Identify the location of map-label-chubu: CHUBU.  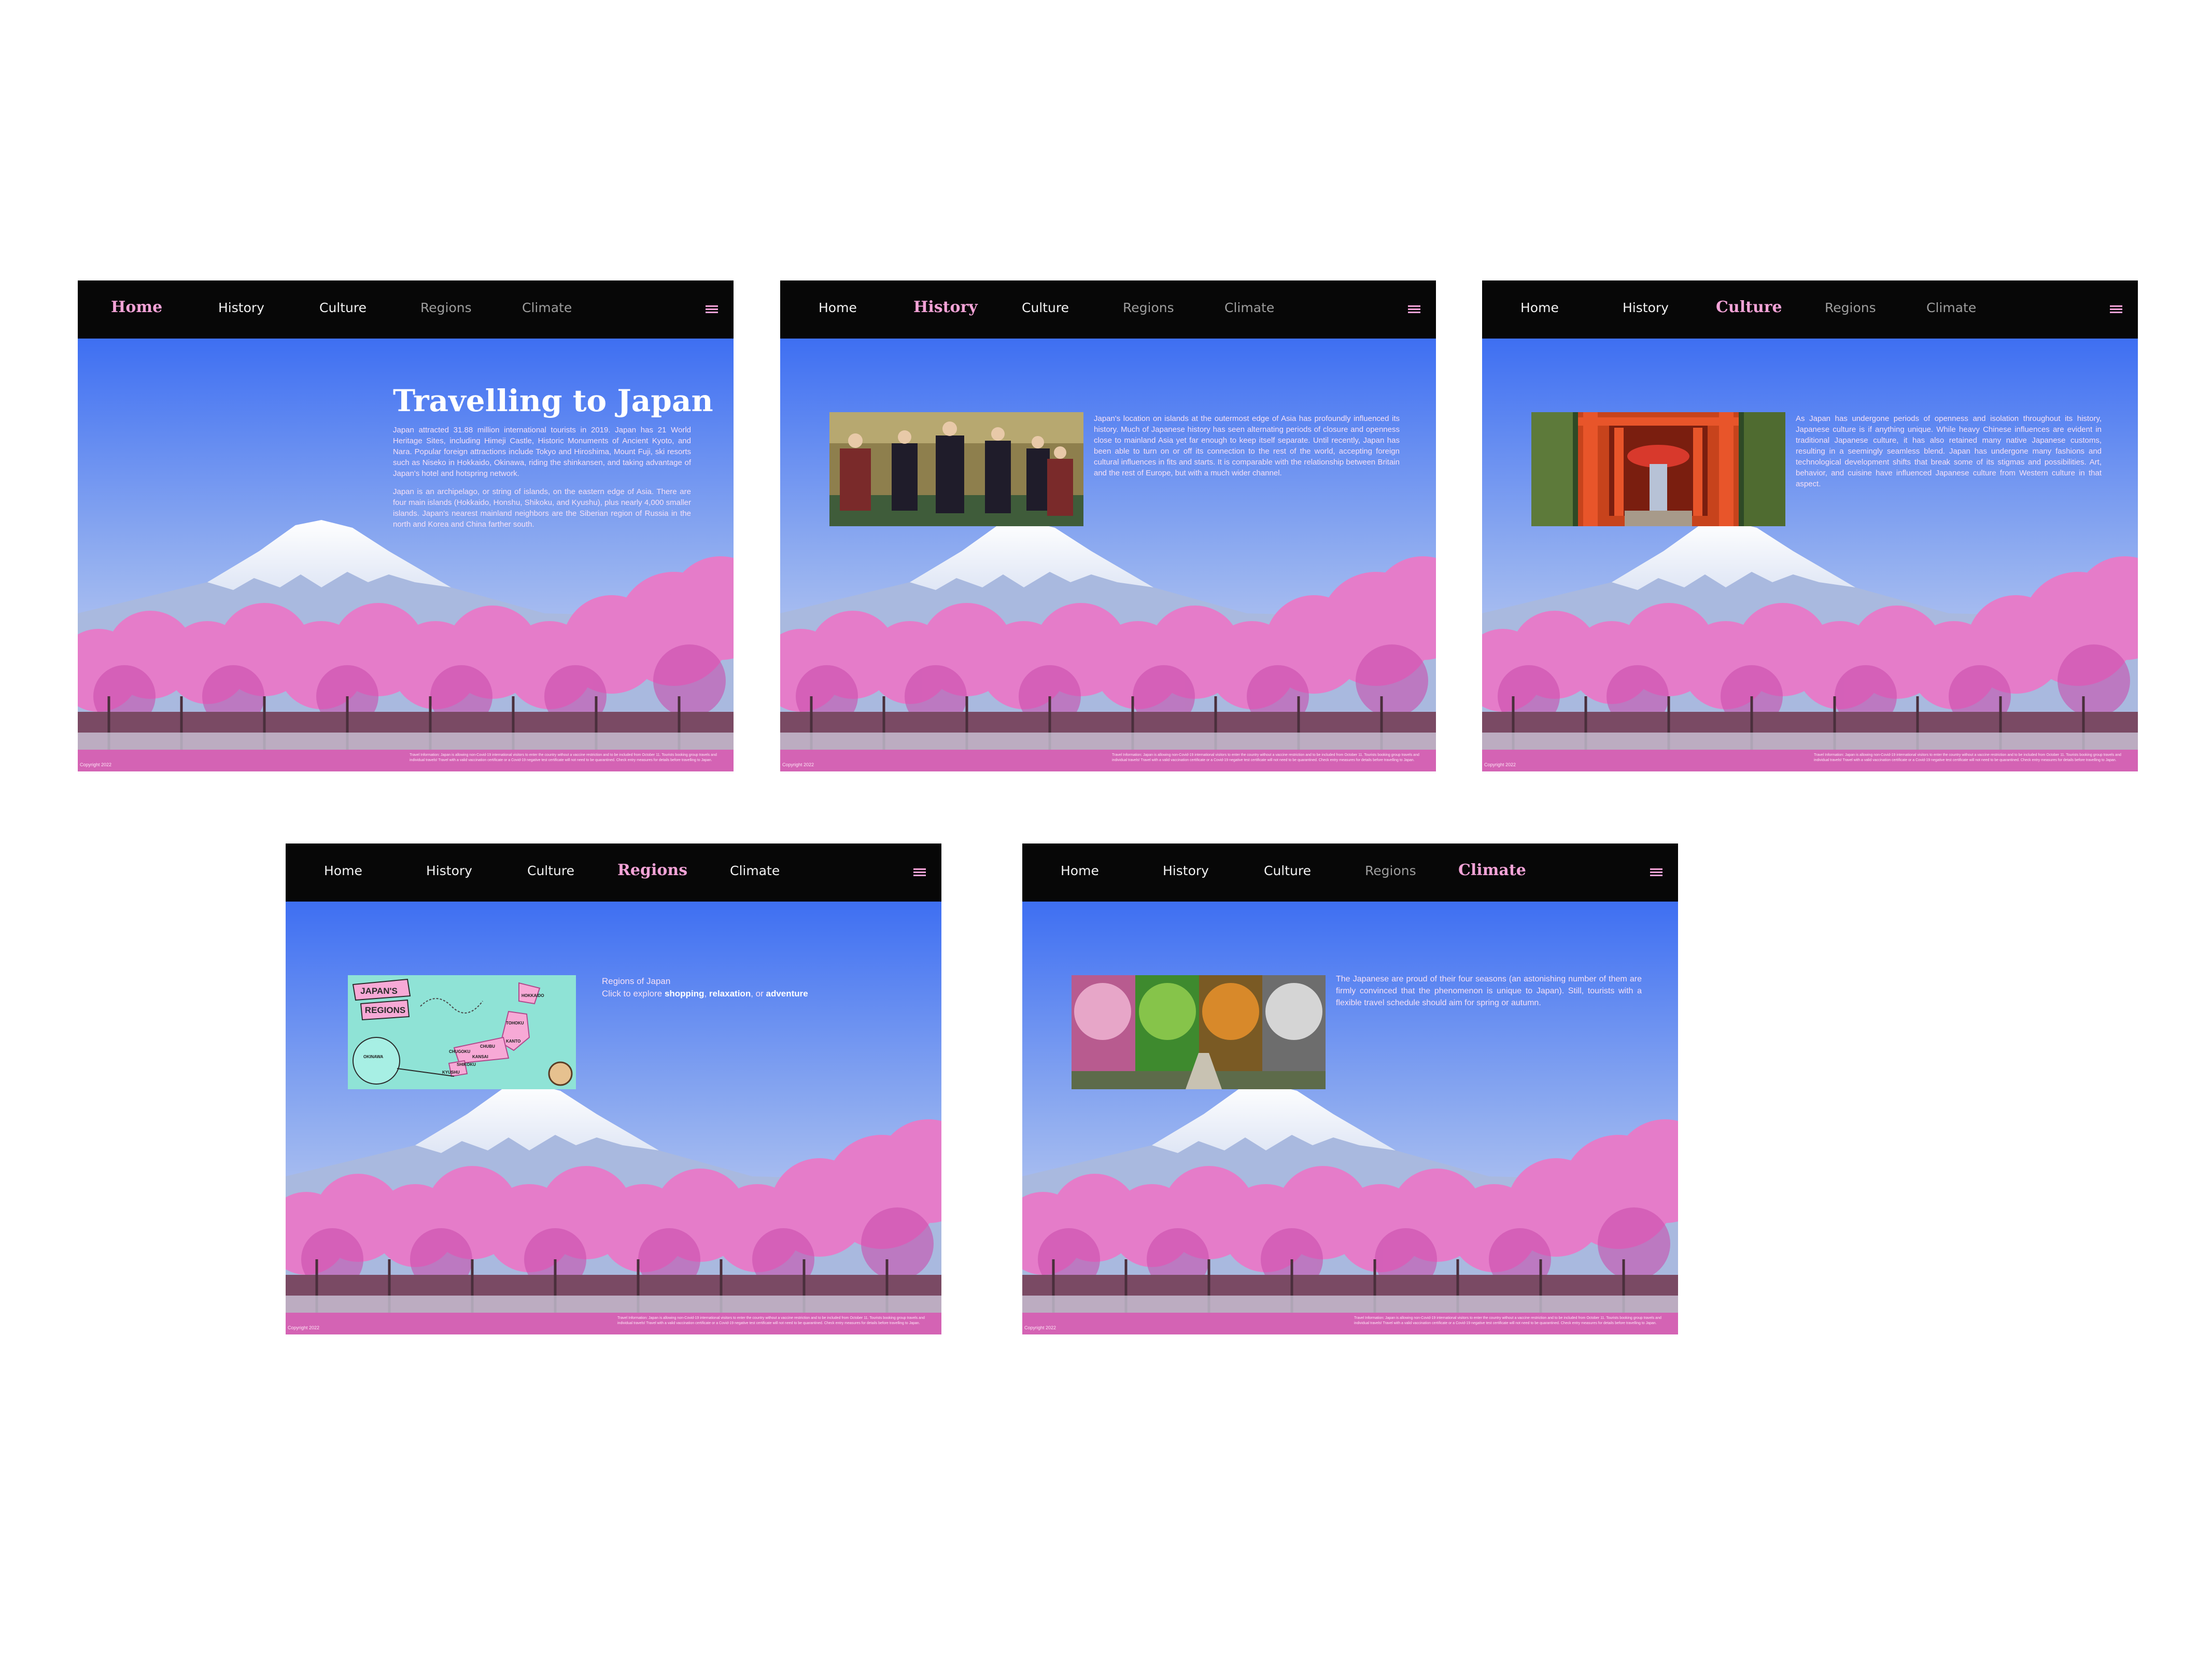
(487, 1046).